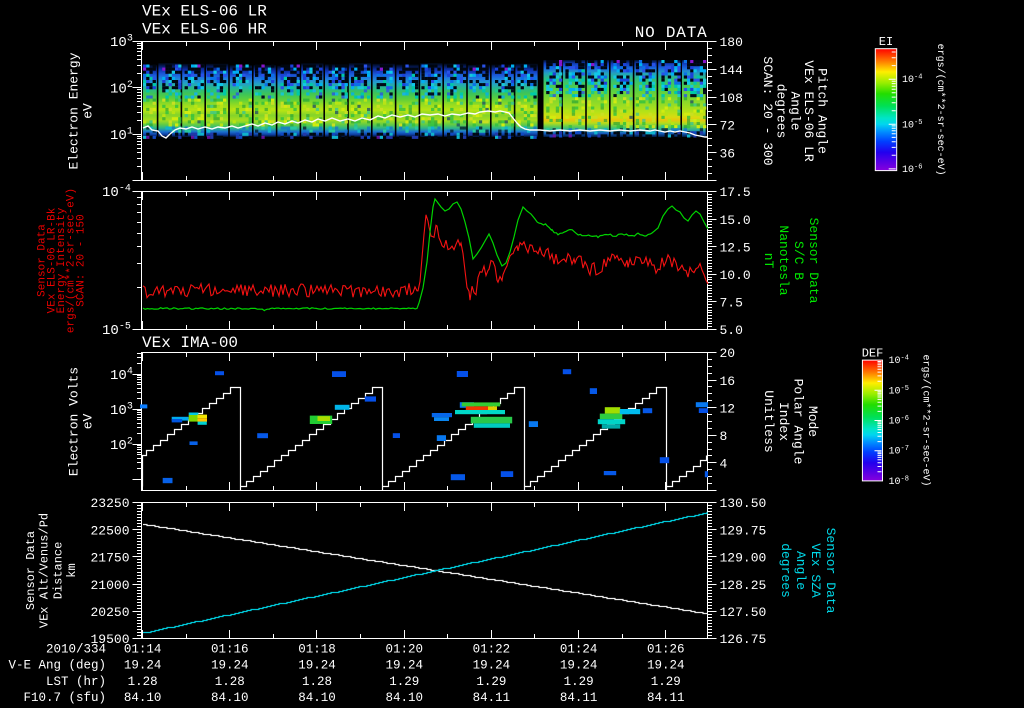 This screenshot has width=1024, height=708. I want to click on svg-text: VEx IMA-00, so click(190, 343).